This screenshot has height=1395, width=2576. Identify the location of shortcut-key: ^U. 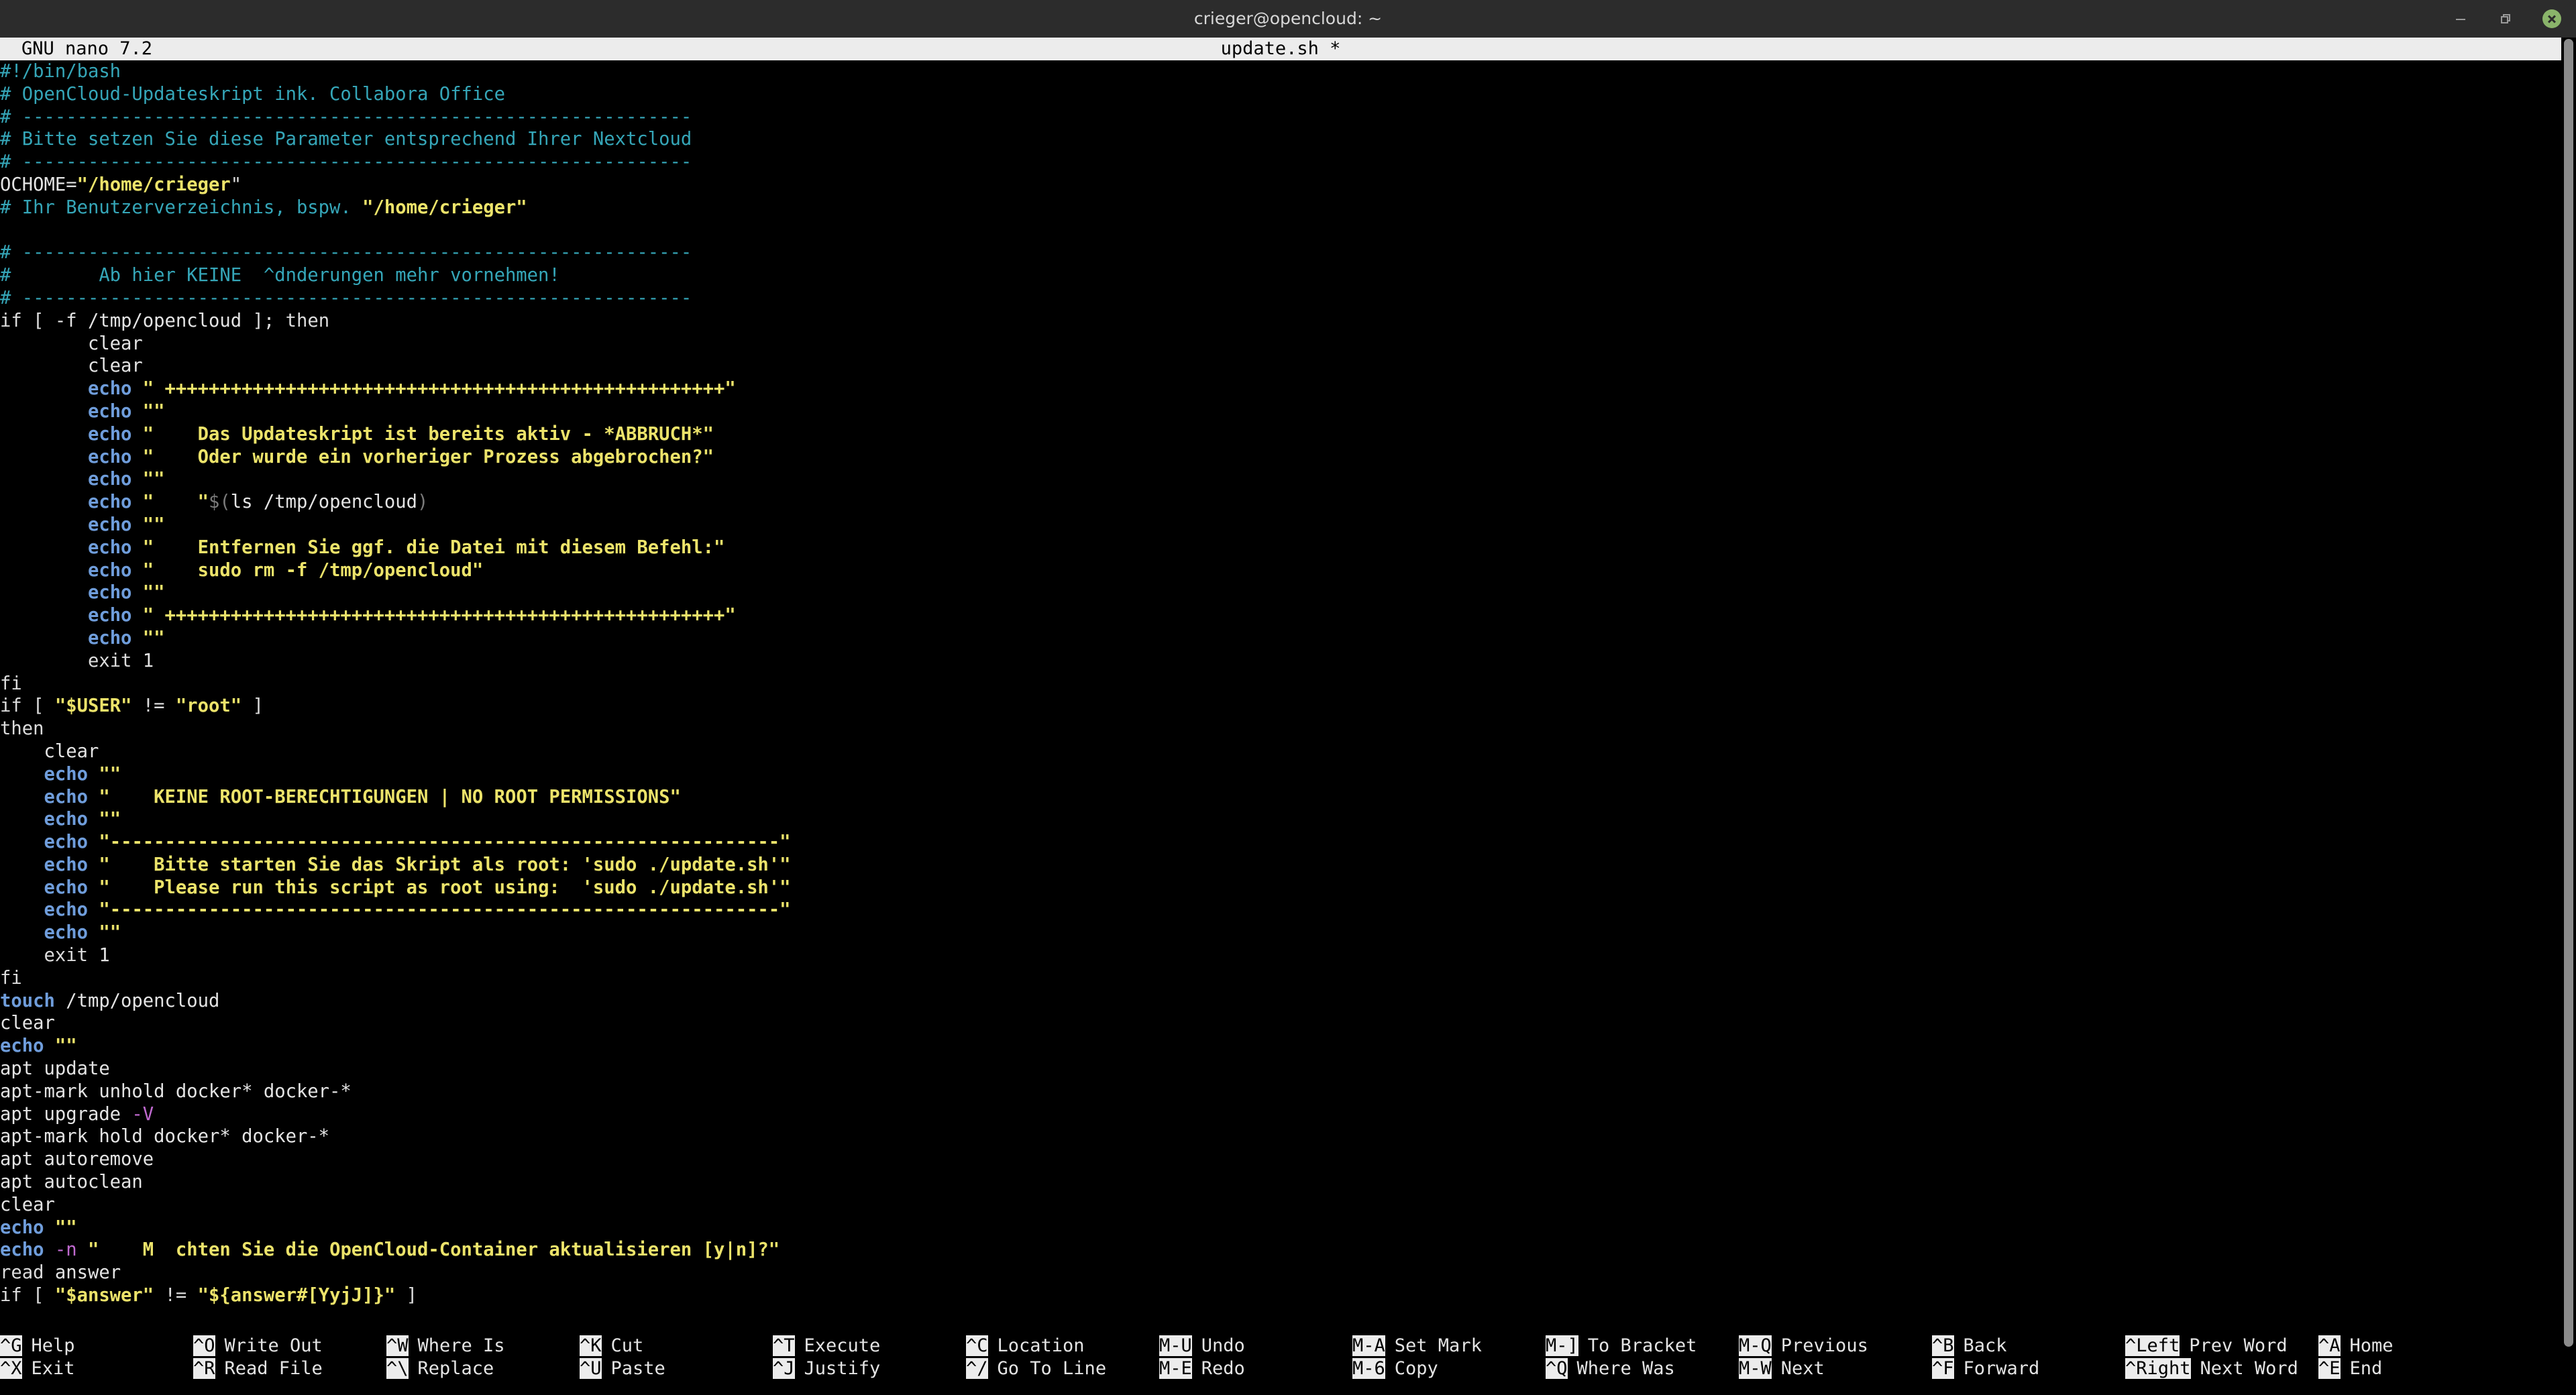
(591, 1368).